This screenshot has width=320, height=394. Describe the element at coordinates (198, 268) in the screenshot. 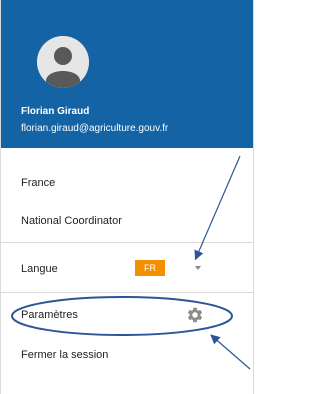

I see `chevron-down-icon` at that location.